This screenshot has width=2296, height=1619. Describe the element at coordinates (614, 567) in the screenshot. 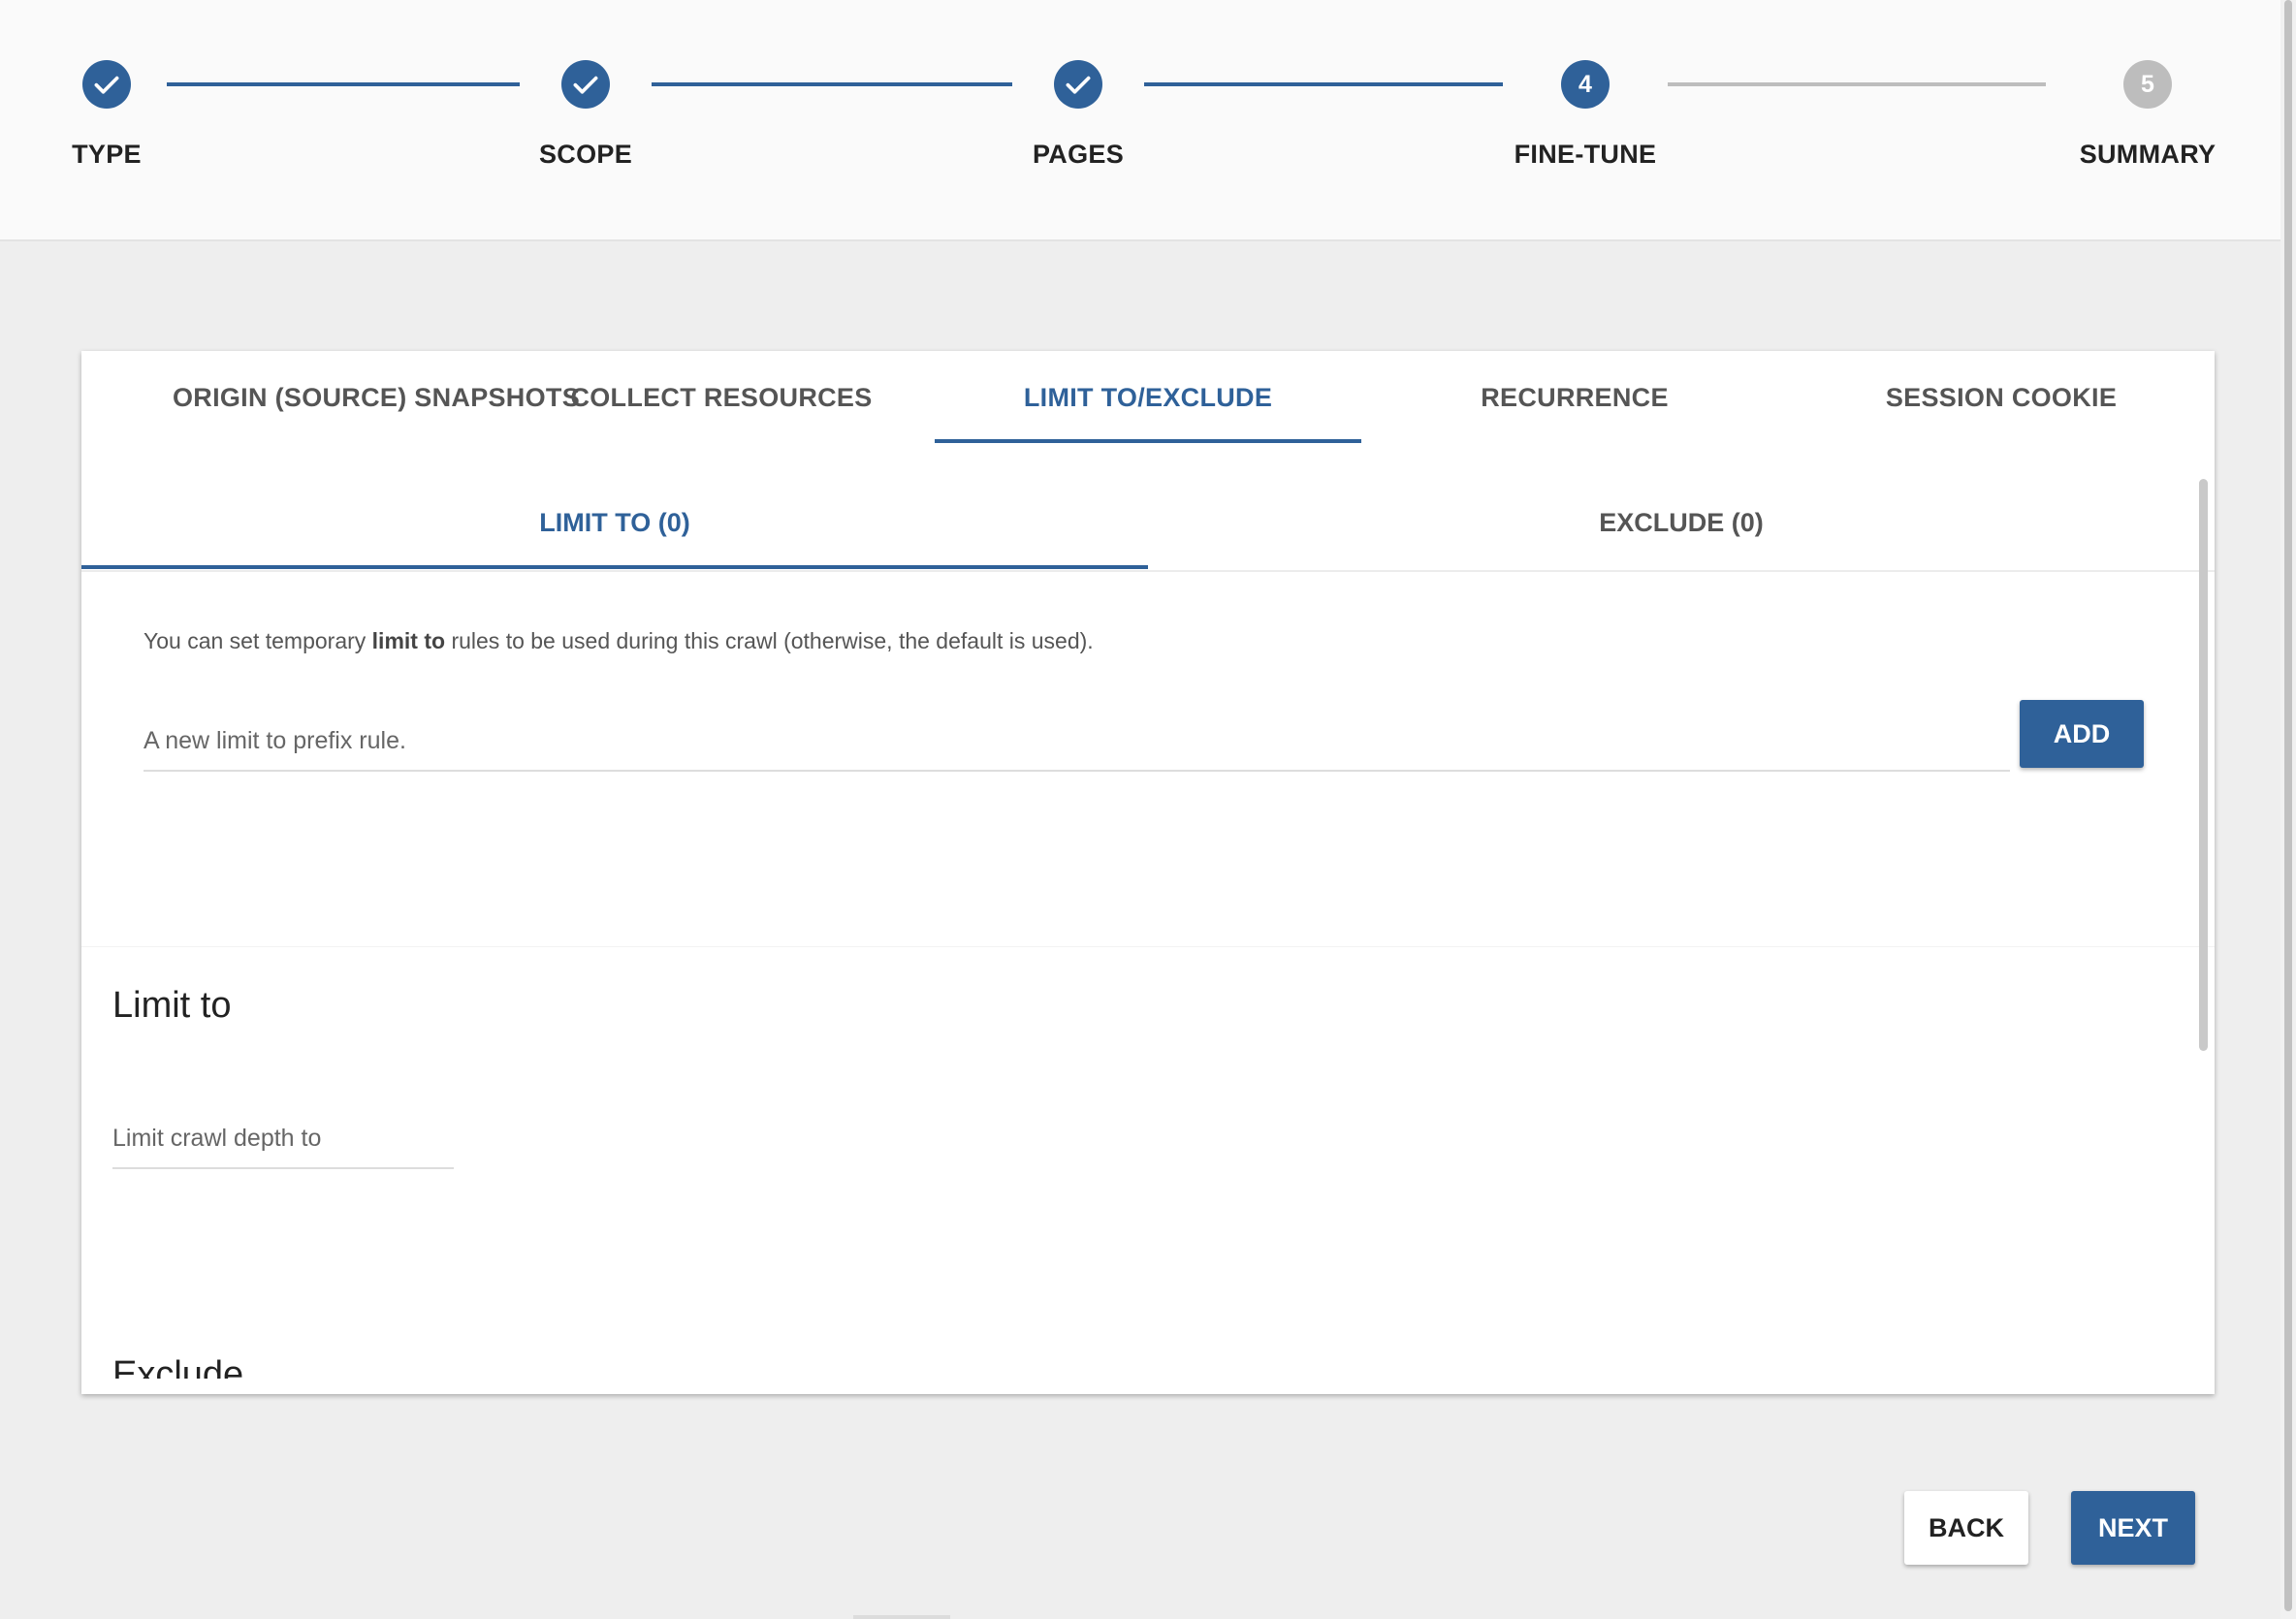

I see `active-subtab-indicator` at that location.